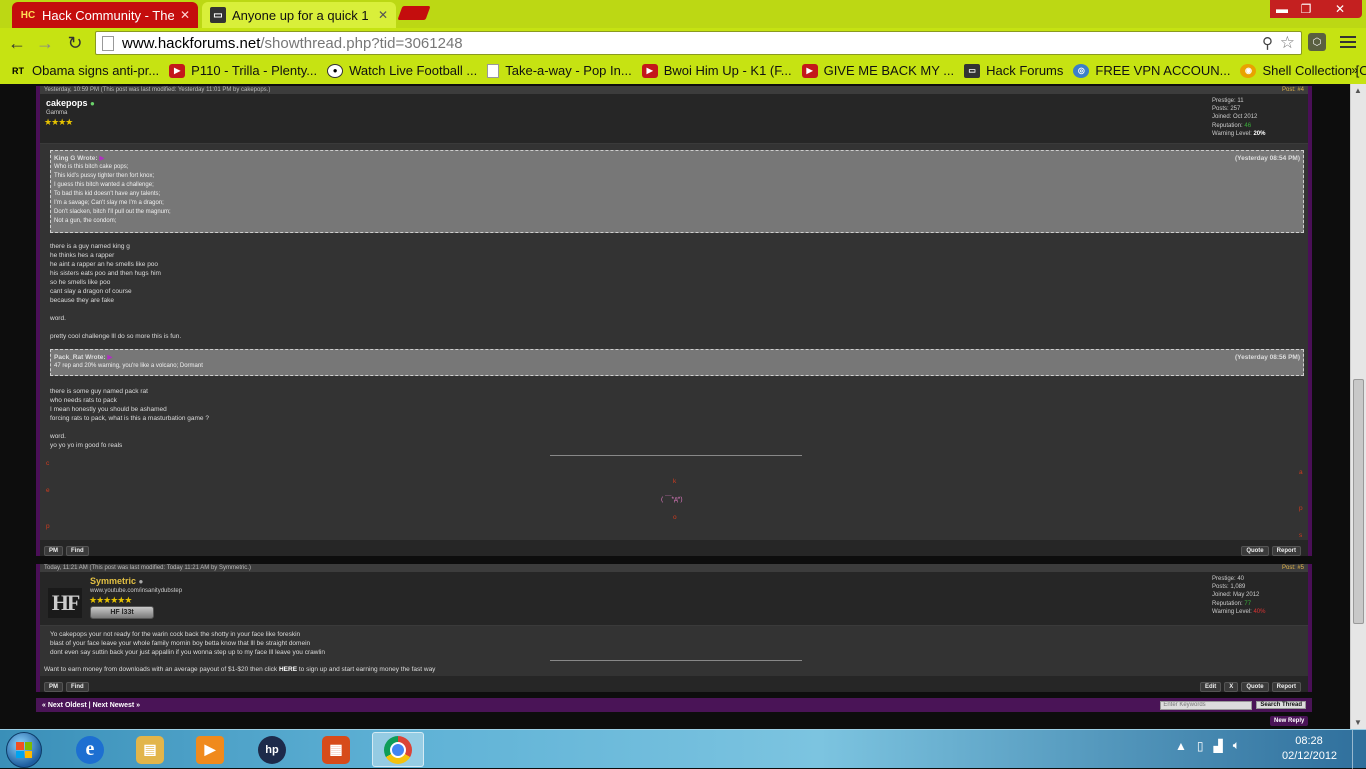 The height and width of the screenshot is (769, 1366). I want to click on close-window-button: ✕, so click(1340, 9).